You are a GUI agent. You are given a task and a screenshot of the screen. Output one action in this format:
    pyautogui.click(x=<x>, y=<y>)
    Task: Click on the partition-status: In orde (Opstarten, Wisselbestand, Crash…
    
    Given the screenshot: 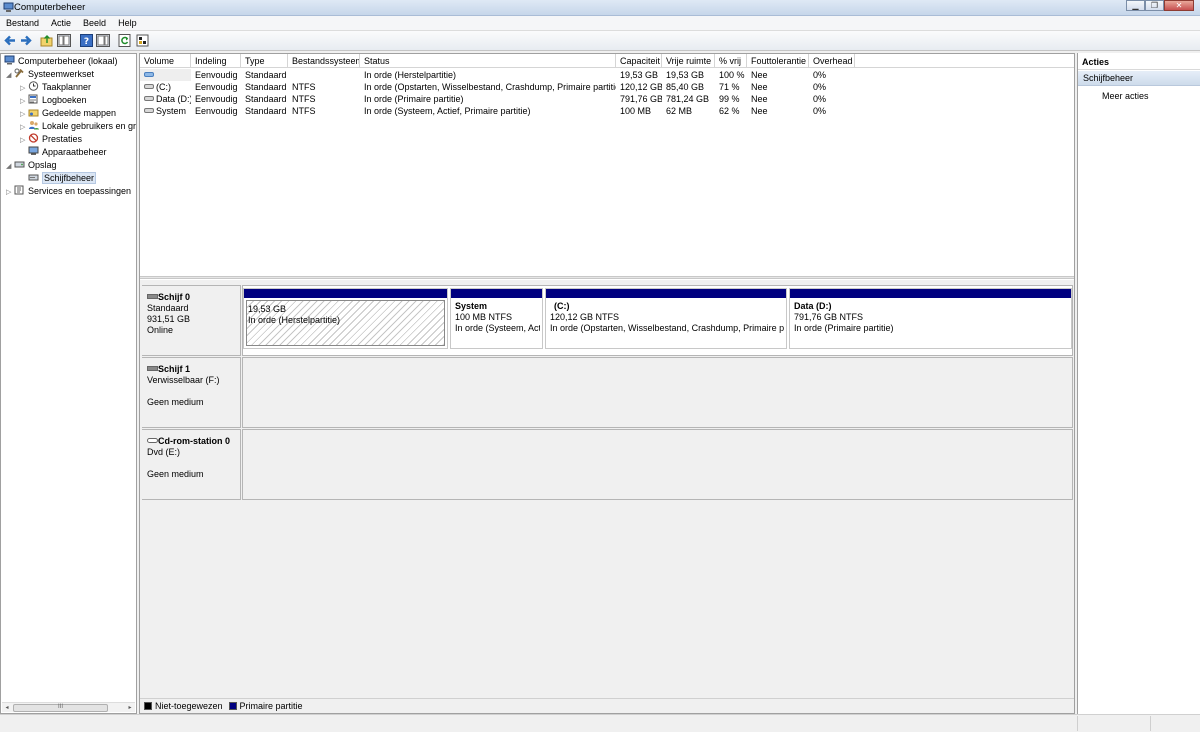 What is the action you would take?
    pyautogui.click(x=667, y=328)
    